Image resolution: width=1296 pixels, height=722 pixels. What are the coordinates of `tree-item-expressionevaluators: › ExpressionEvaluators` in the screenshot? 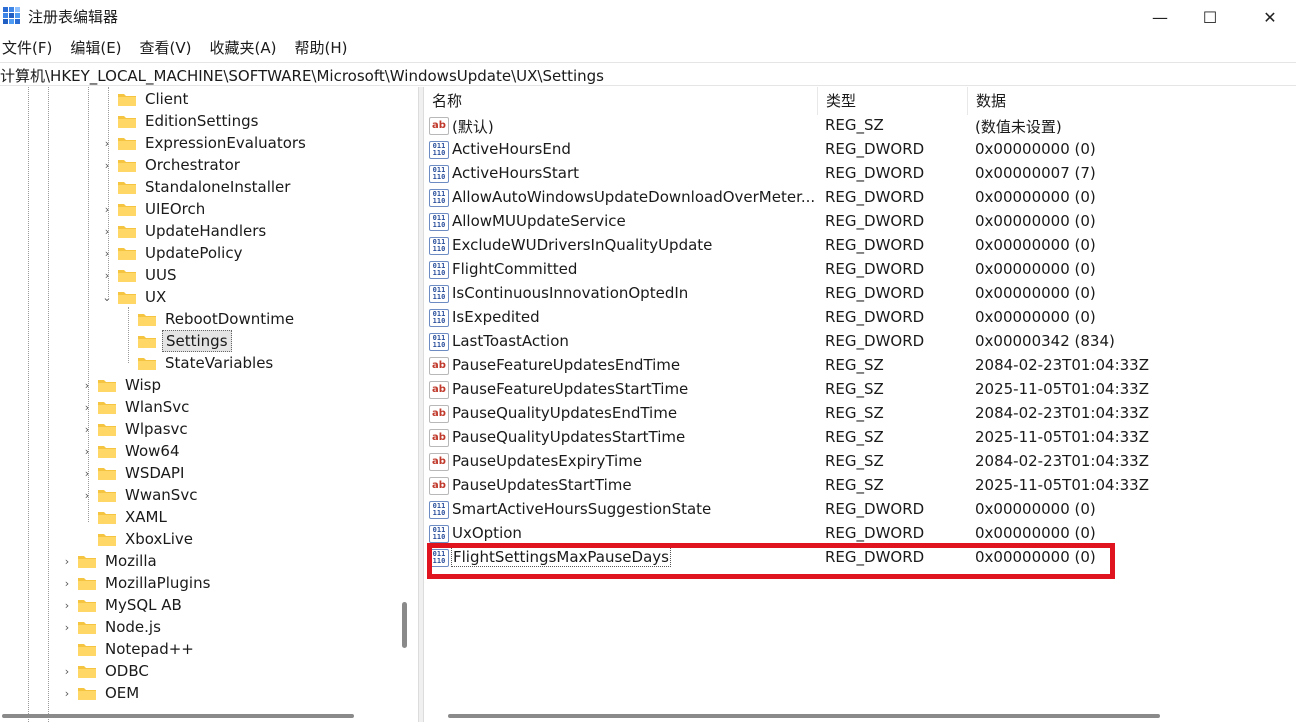 It's located at (204, 143).